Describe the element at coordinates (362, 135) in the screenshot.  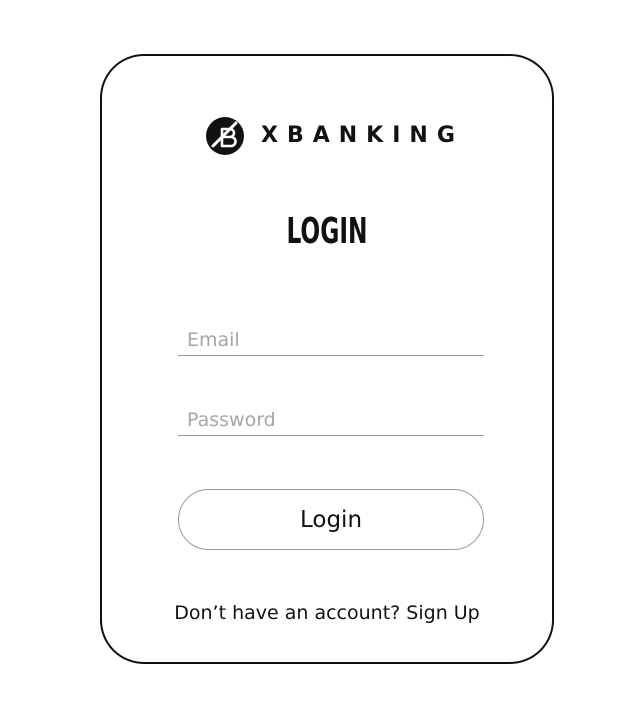
I see `brand-name: XBANKING` at that location.